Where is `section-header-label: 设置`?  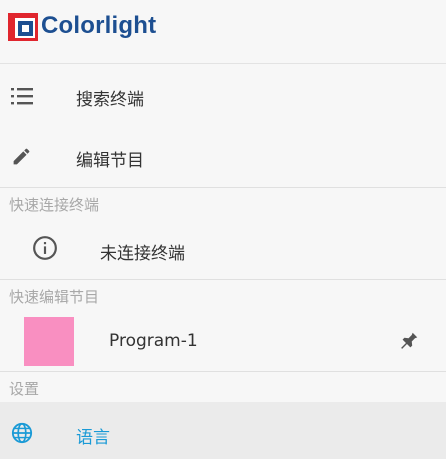 section-header-label: 设置 is located at coordinates (24, 389).